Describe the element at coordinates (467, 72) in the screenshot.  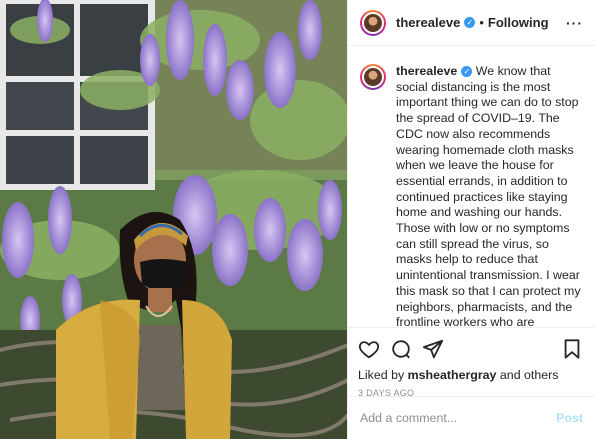
I see `caption-verified-badge-icon: ✓` at that location.